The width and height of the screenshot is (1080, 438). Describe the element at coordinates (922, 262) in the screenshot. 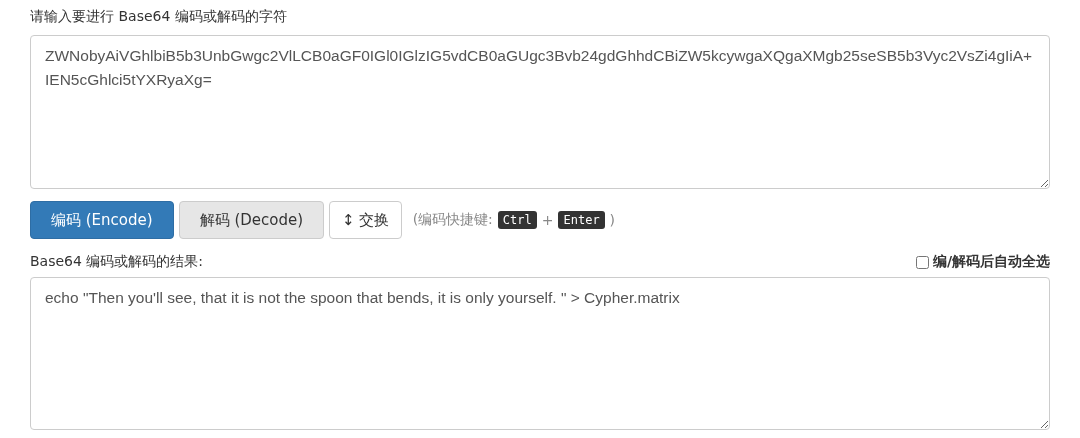

I see `auto-select-checkbox` at that location.